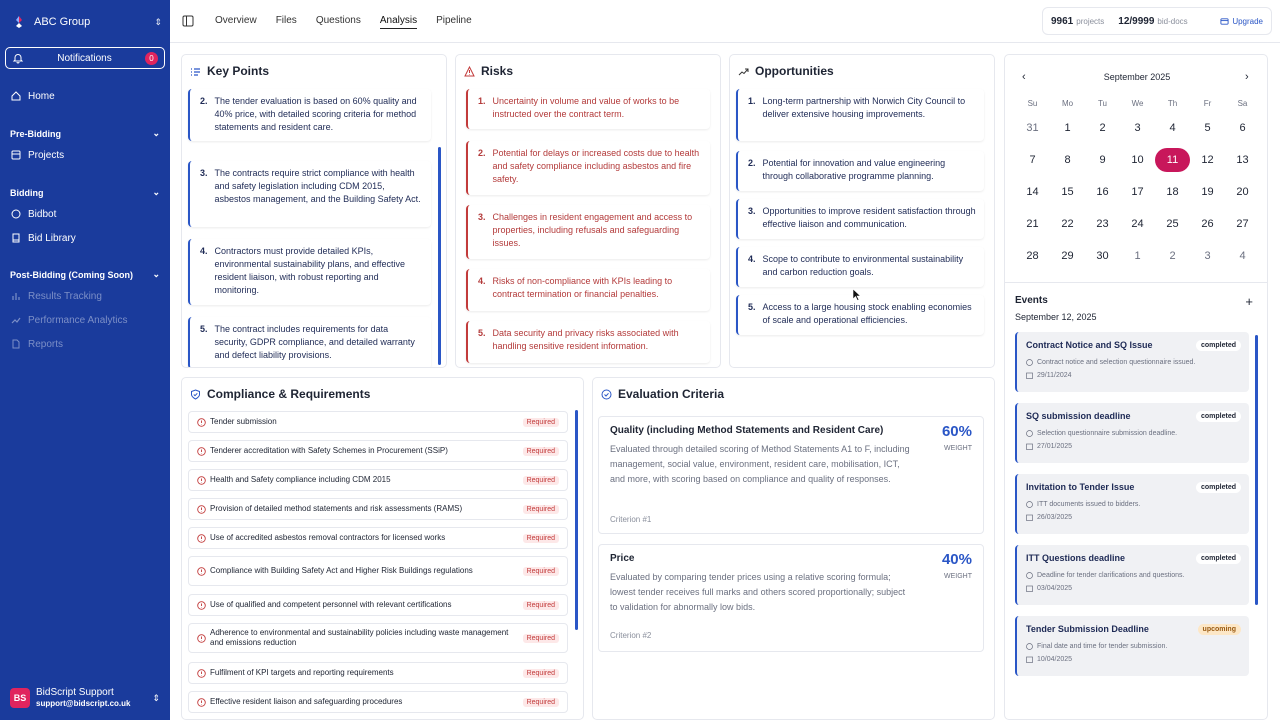 This screenshot has width=1280, height=720. Describe the element at coordinates (85, 274) in the screenshot. I see `section-post-bidding: Post-Bidding (Coming Soon) ⌄` at that location.